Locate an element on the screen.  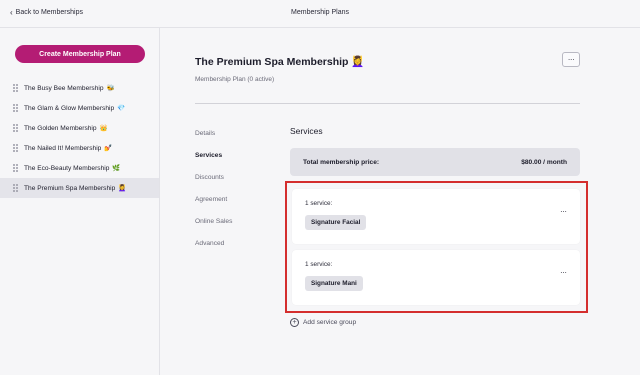
sidebar-item-label: The Golden Membership is located at coordinates (60, 128).